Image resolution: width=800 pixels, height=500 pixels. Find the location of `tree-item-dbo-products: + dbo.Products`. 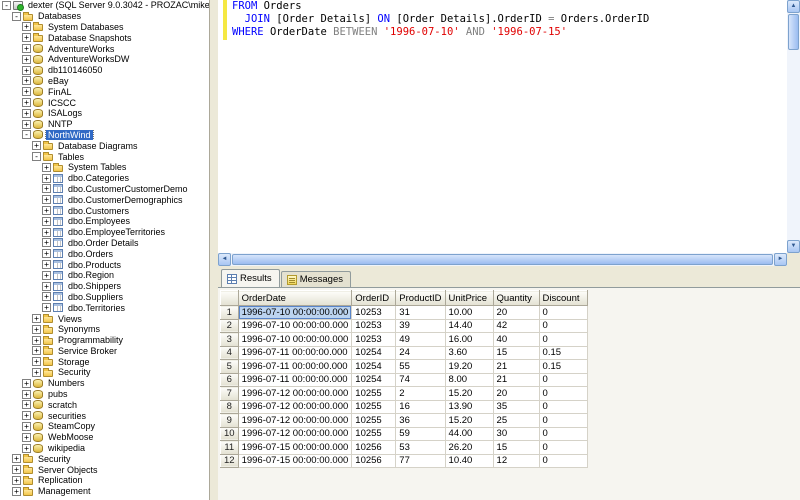

tree-item-dbo-products: + dbo.Products is located at coordinates (104, 264).